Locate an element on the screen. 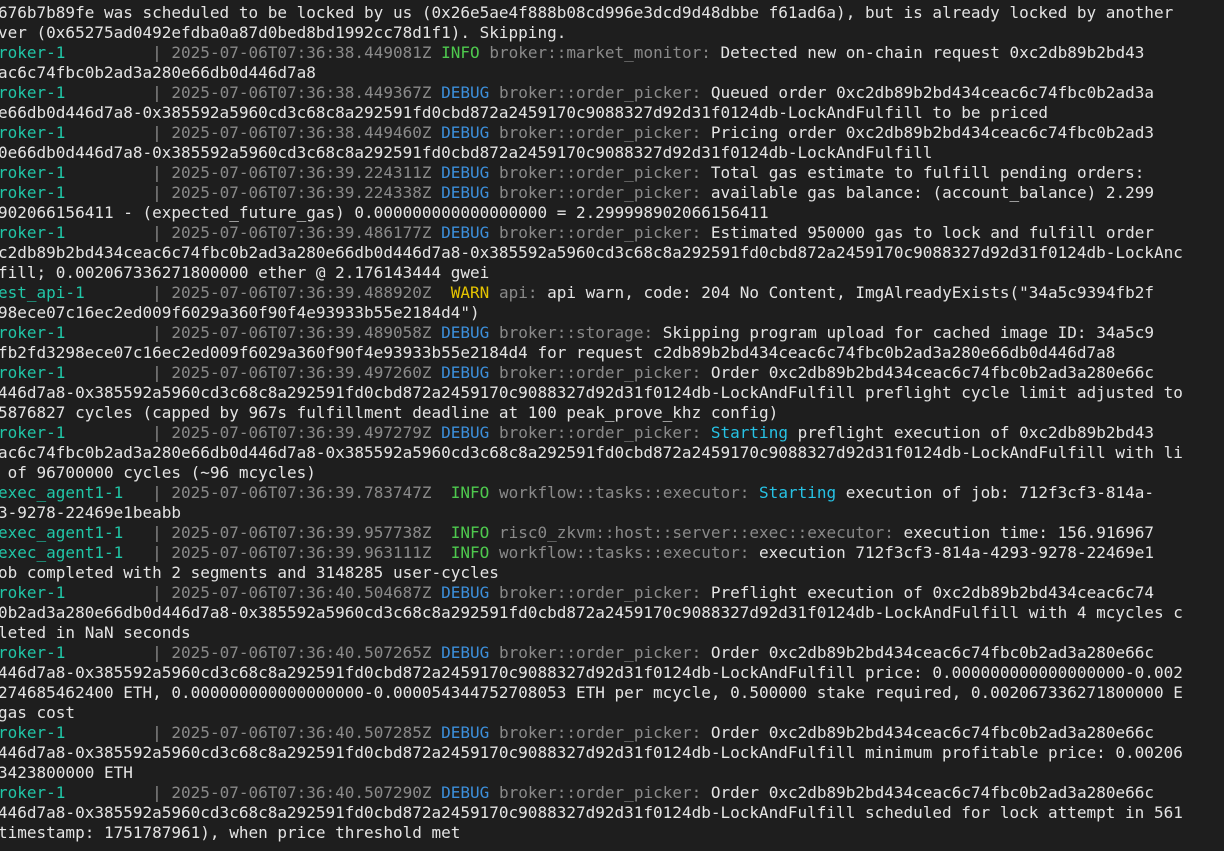 Image resolution: width=1224 pixels, height=851 pixels. log-message: execution time: 156.916967 is located at coordinates (1028, 532).